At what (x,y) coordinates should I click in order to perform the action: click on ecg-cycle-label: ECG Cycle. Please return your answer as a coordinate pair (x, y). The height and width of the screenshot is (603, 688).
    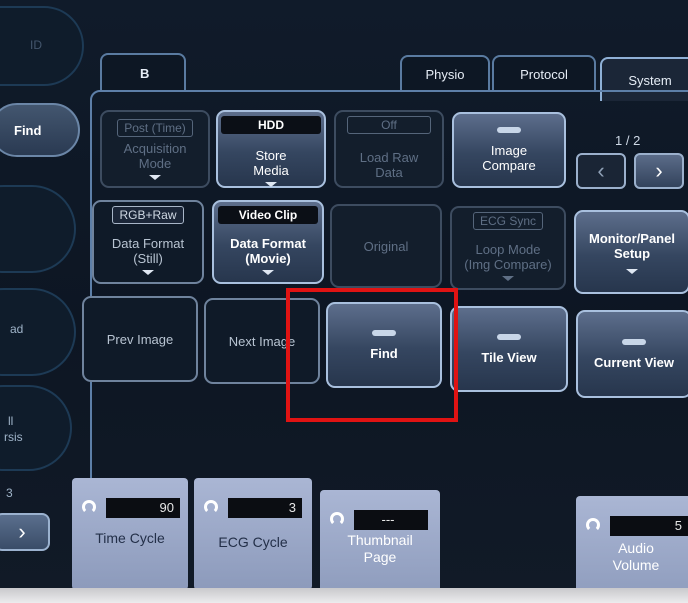
    Looking at the image, I should click on (253, 542).